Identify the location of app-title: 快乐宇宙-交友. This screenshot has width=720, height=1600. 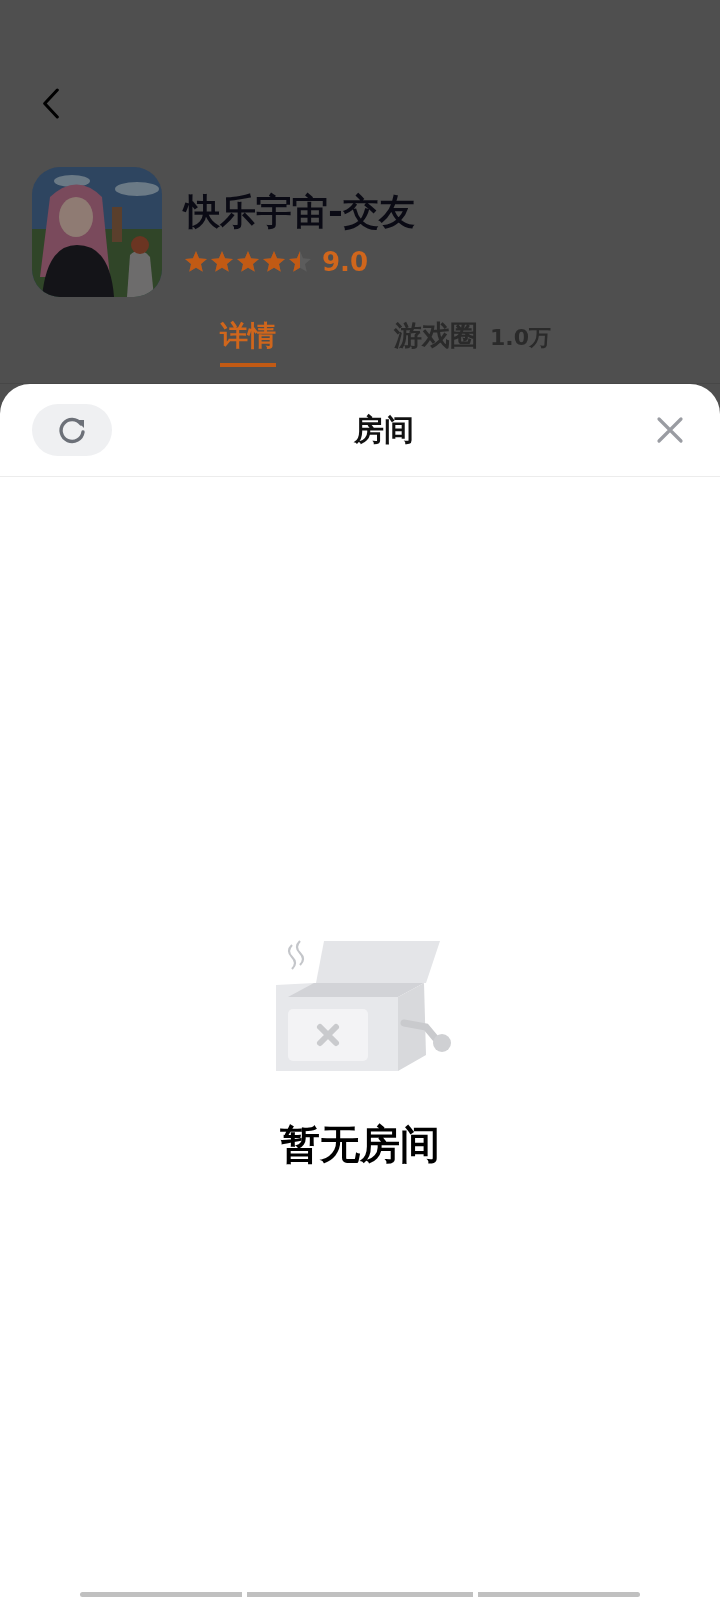
(299, 211).